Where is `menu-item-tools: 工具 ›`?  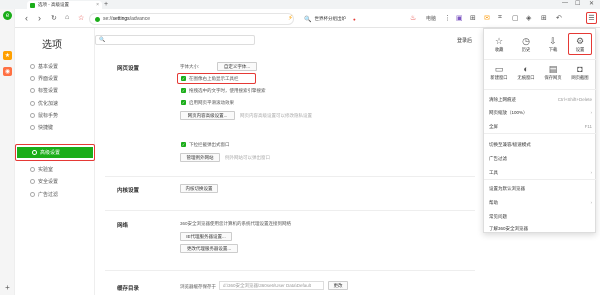 menu-item-tools: 工具 › is located at coordinates (540, 173).